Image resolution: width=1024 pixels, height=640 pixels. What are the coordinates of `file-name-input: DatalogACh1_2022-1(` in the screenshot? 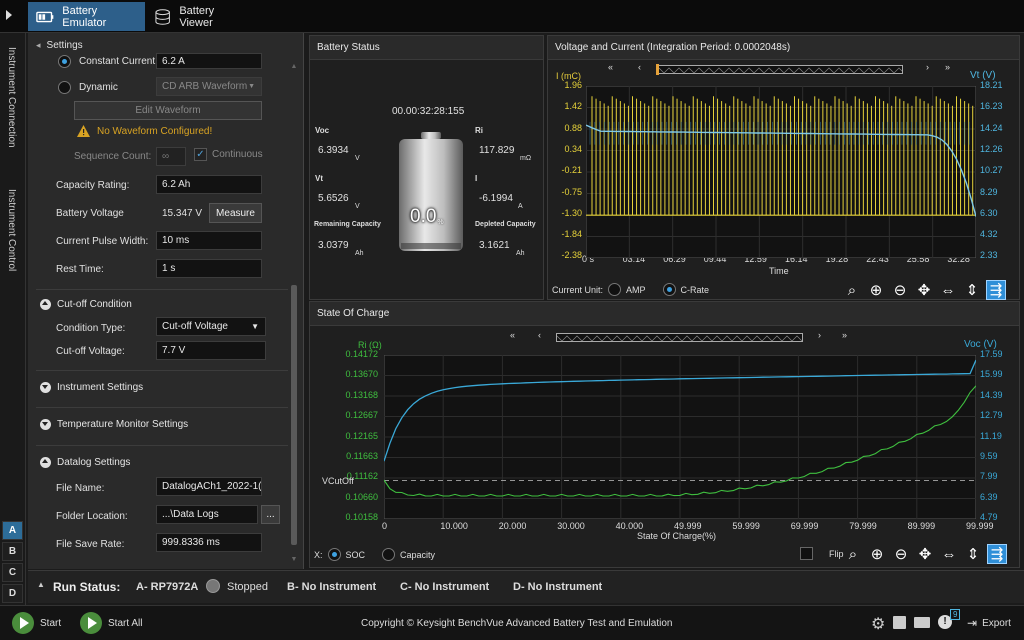 It's located at (209, 486).